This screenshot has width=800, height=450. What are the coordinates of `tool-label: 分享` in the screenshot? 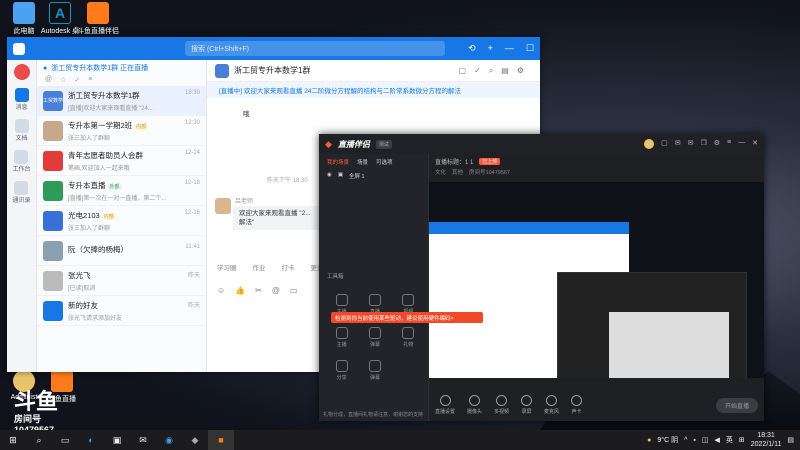 It's located at (341, 378).